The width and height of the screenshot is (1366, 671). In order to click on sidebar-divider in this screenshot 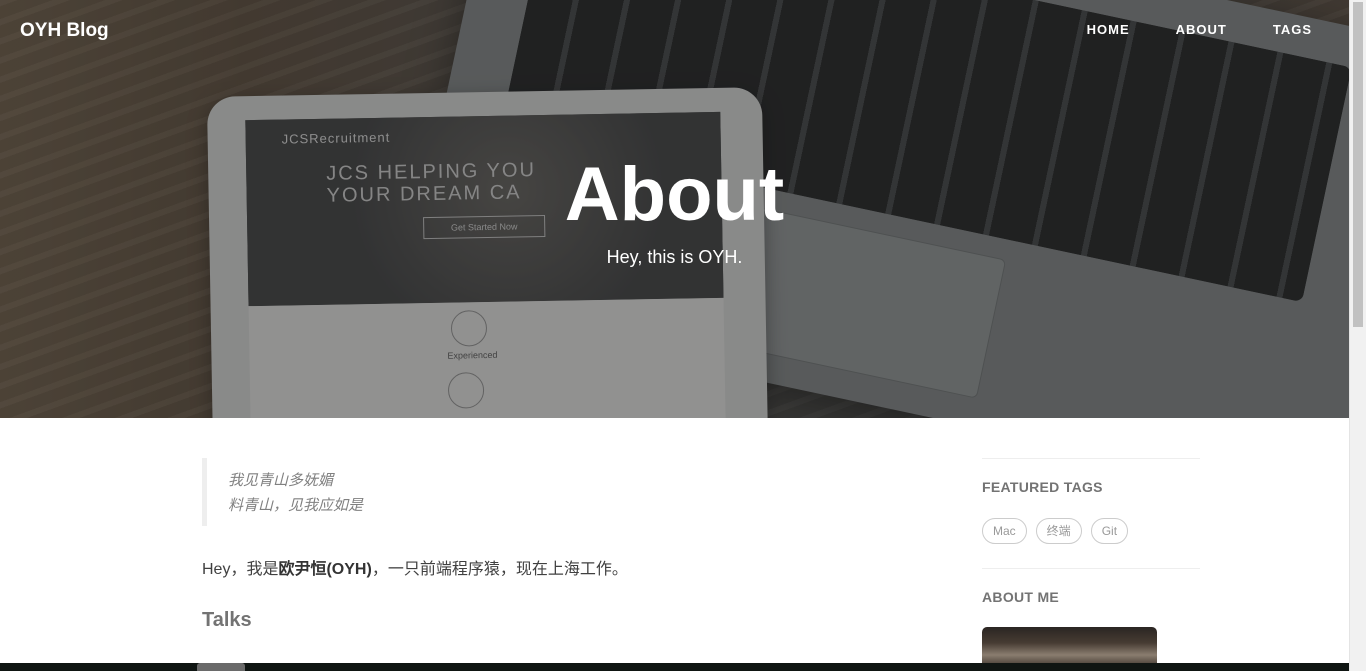, I will do `click(1091, 458)`.